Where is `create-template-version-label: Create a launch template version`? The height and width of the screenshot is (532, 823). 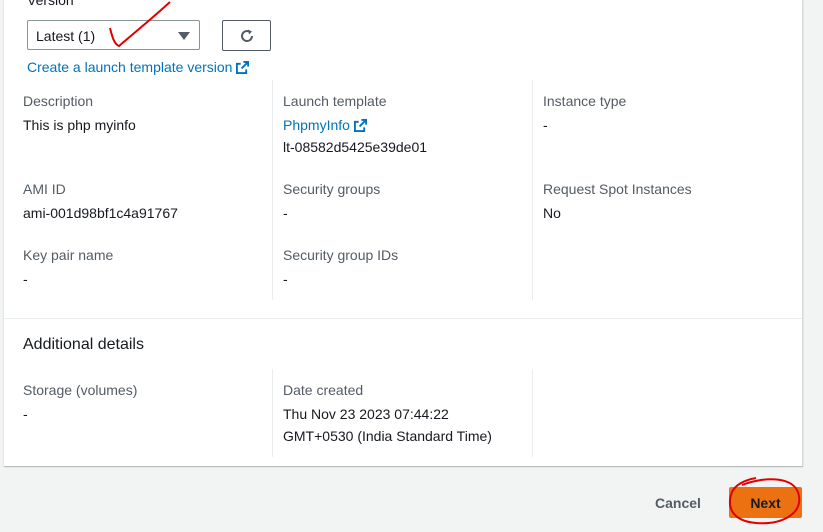
create-template-version-label: Create a launch template version is located at coordinates (130, 67).